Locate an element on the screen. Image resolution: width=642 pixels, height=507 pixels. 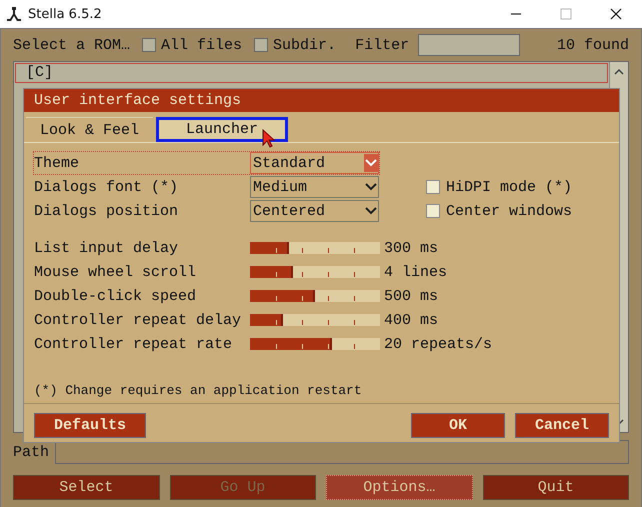
slider-label: Controller repeat delay is located at coordinates (138, 320).